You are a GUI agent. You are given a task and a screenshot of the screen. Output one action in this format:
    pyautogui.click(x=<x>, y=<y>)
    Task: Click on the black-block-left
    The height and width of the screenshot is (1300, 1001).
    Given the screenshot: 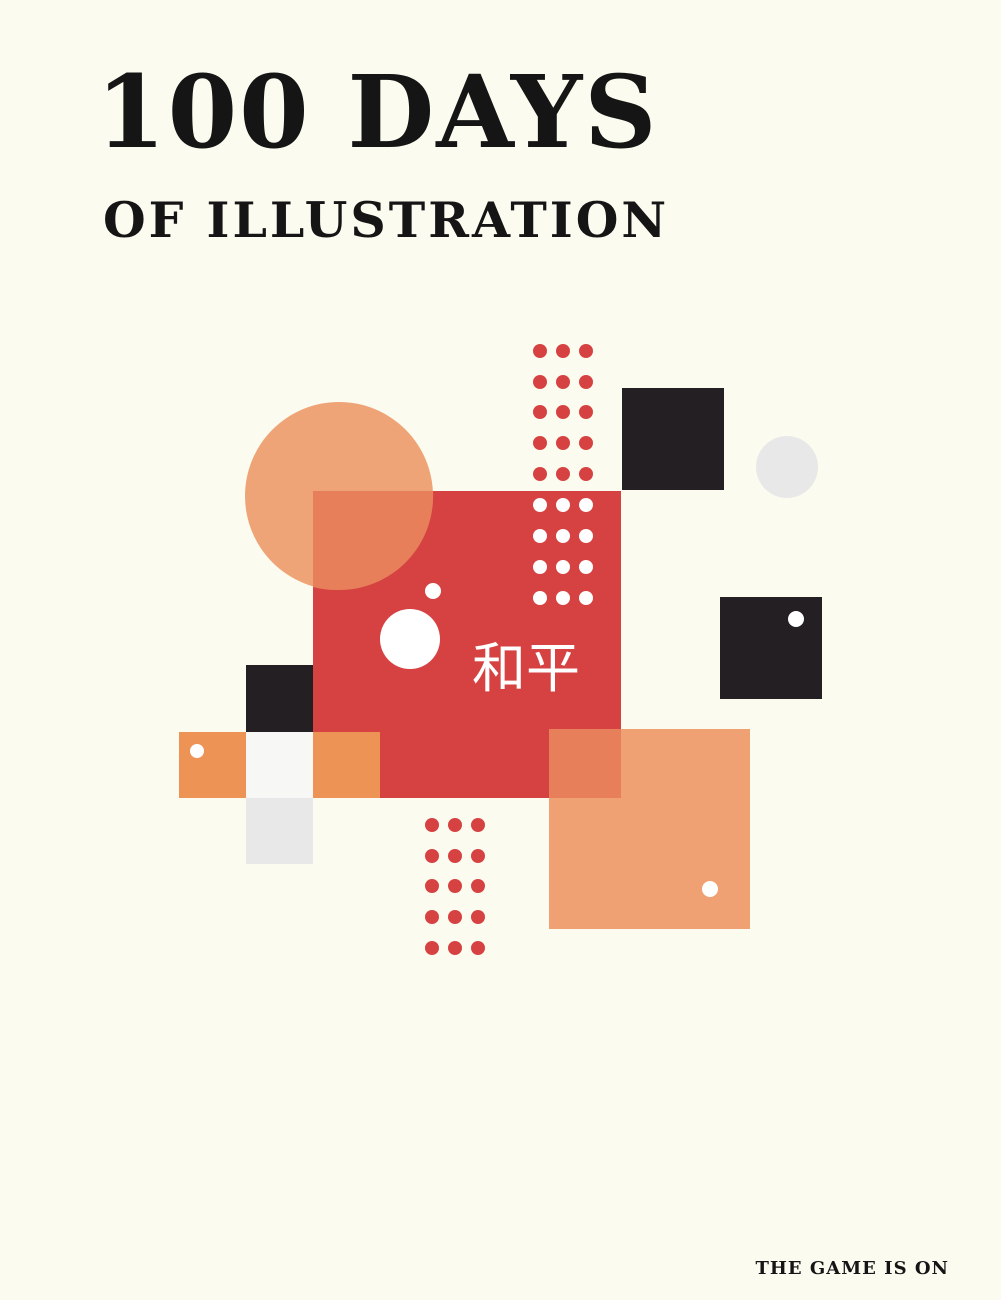 What is the action you would take?
    pyautogui.click(x=279, y=698)
    